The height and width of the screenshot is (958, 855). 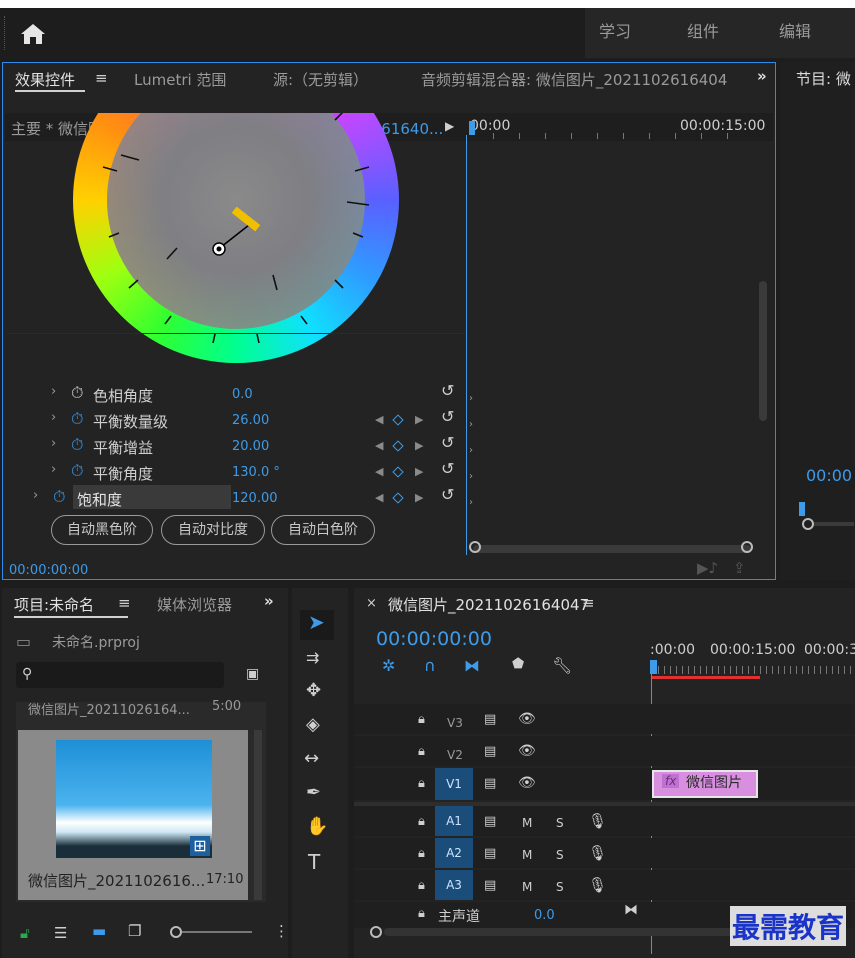 I want to click on effects-timecode: 00:00:00:00, so click(x=48, y=570).